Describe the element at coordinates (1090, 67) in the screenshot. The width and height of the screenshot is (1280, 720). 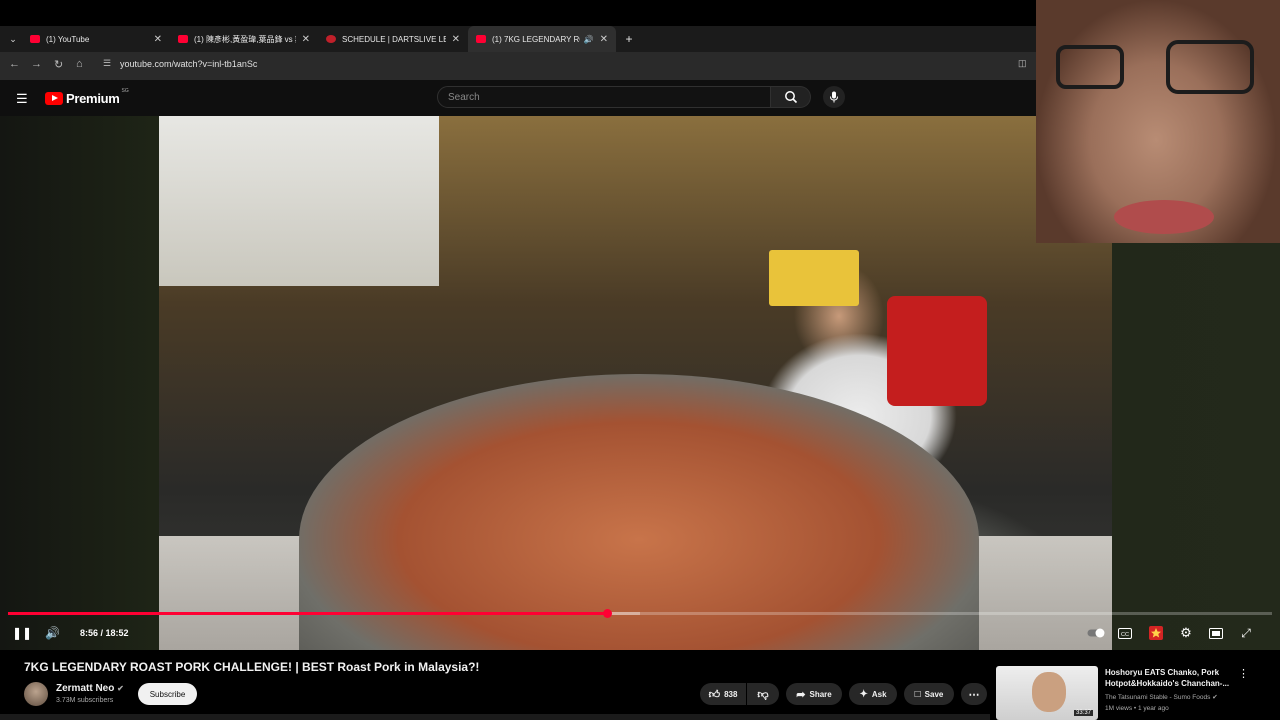
I see `webcam-glasses-left` at that location.